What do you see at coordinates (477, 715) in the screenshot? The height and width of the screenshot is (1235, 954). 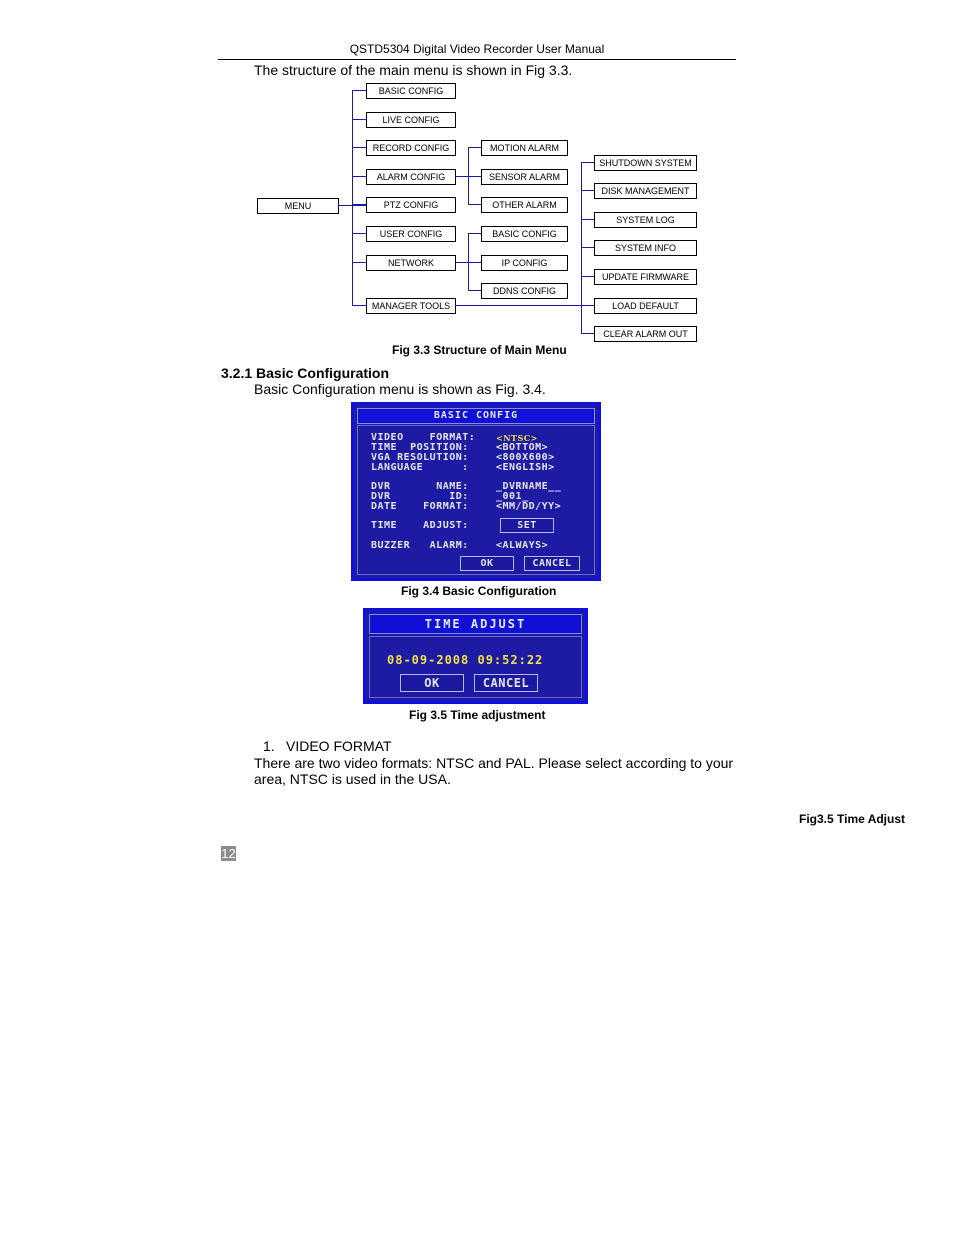 I see `fig-3-5-caption: Fig 3.5 Time adjustment` at bounding box center [477, 715].